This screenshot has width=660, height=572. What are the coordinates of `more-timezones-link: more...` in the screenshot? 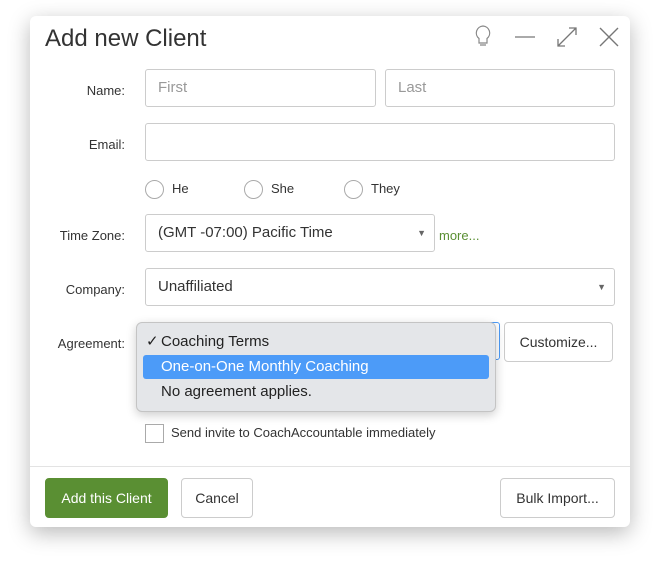 It's located at (459, 235).